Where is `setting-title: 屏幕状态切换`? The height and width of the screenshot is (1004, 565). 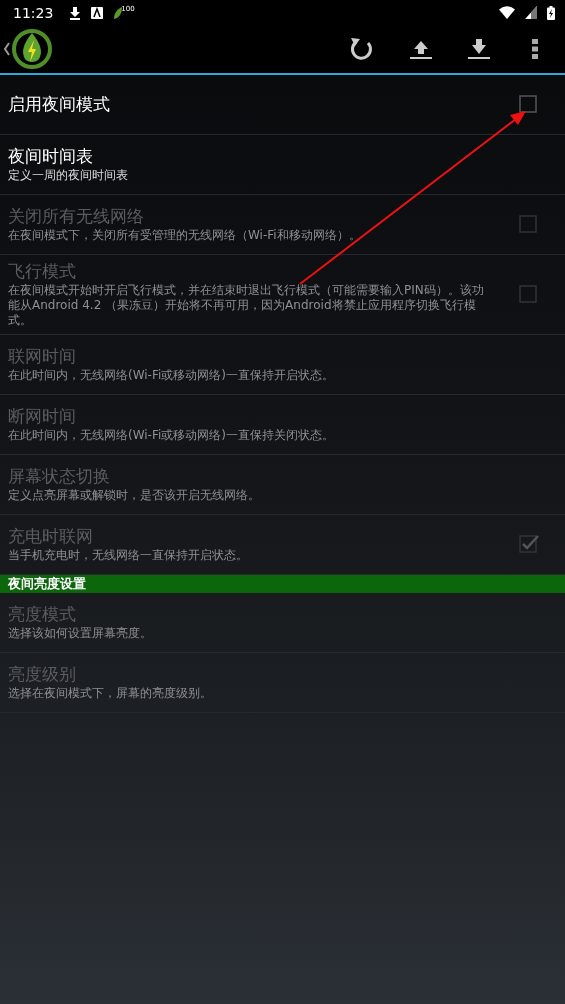 setting-title: 屏幕状态切换 is located at coordinates (59, 477).